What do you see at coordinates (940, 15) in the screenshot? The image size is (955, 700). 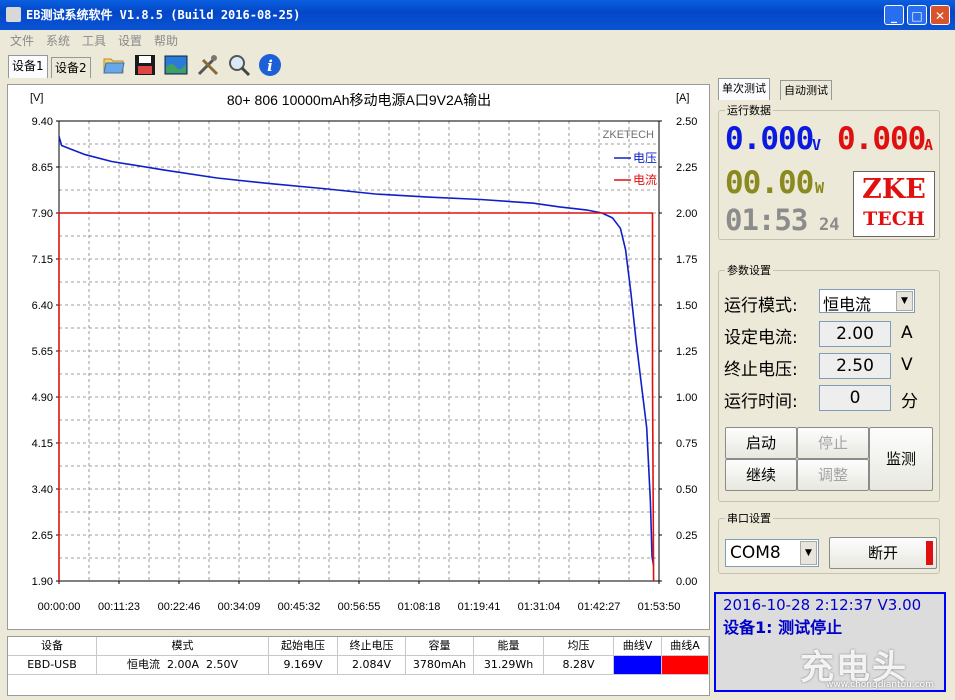 I see `close-button: ✕` at bounding box center [940, 15].